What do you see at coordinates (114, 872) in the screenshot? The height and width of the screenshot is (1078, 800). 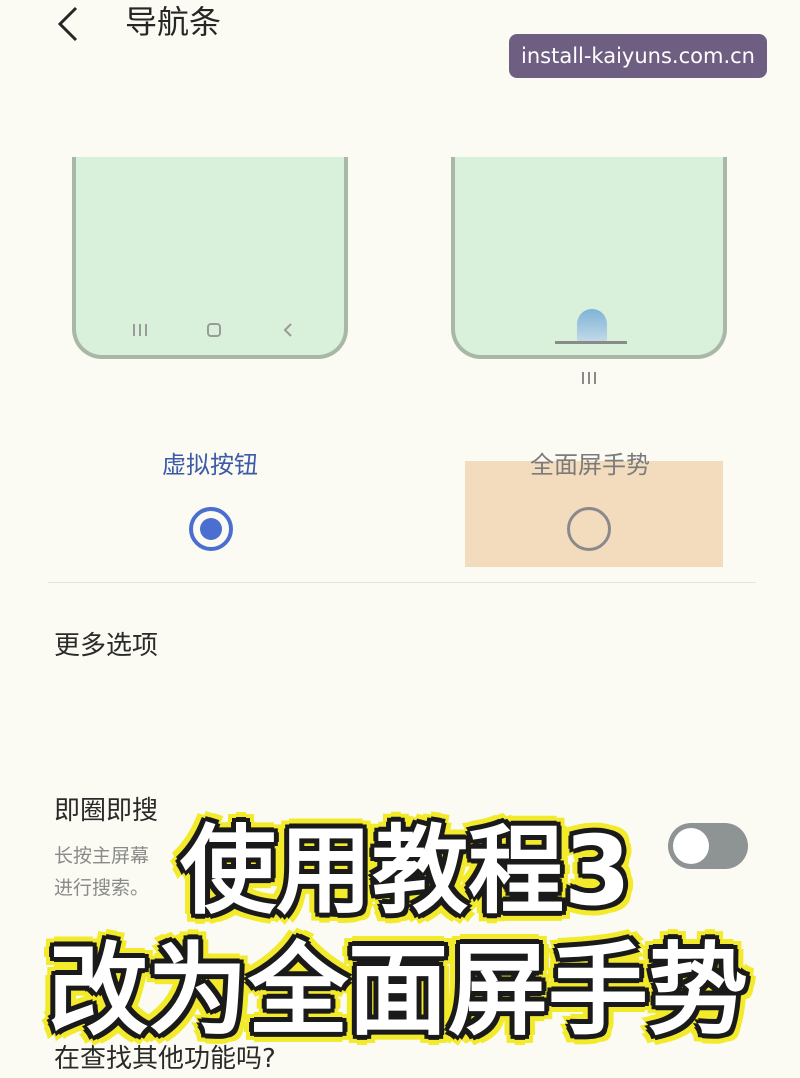 I see `circle-search-description: 长按主屏幕 进行搜索。` at bounding box center [114, 872].